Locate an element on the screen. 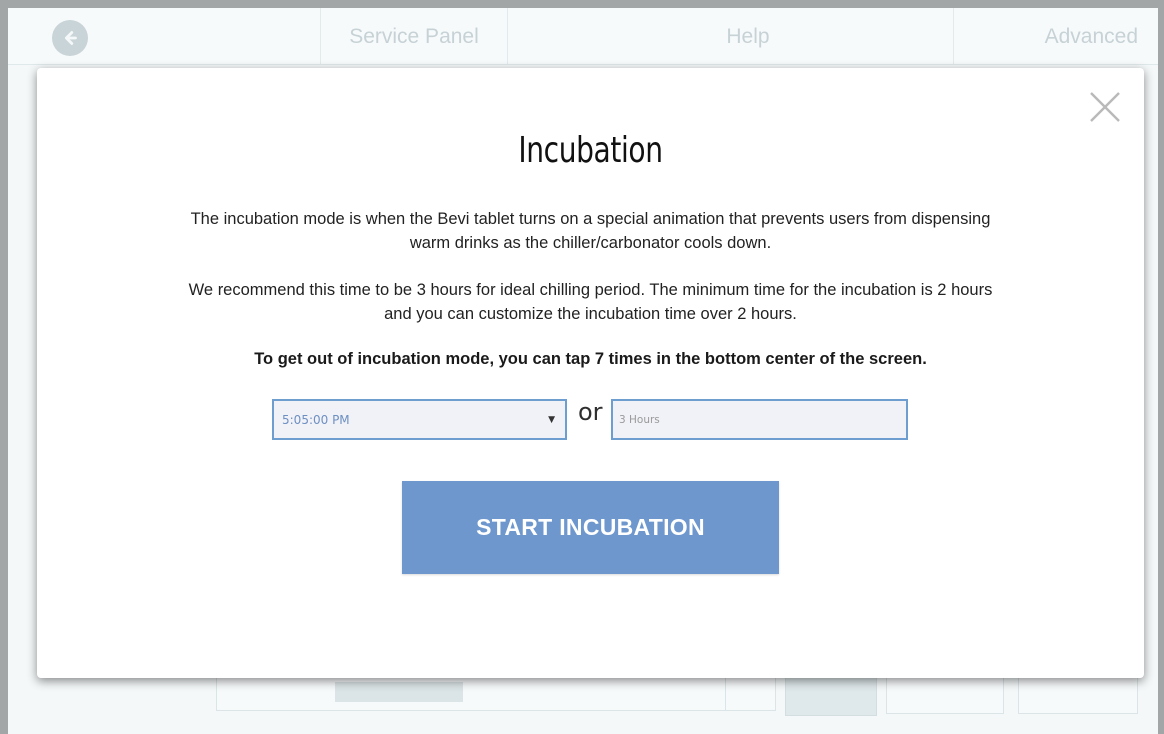  end-time-value: 5:05:00 PM is located at coordinates (316, 419).